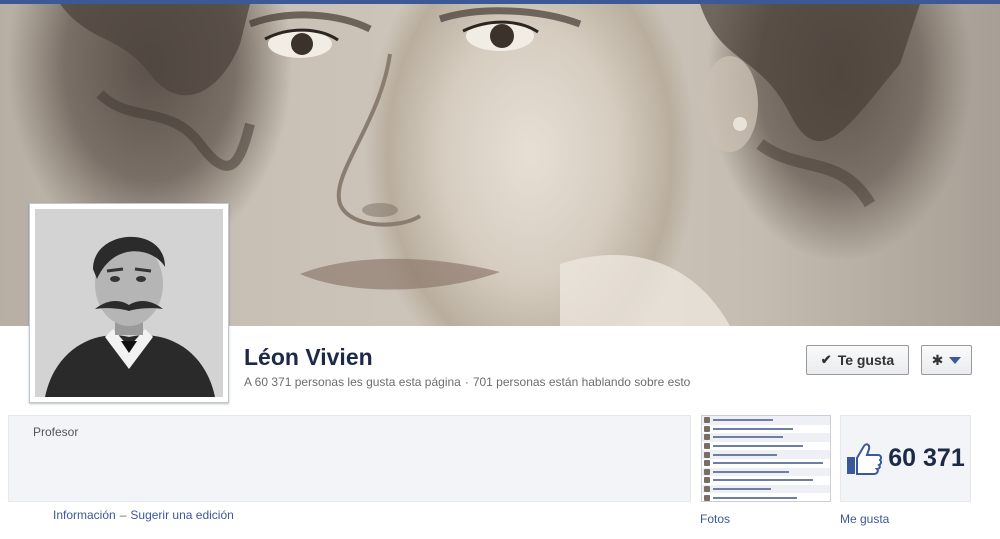 The height and width of the screenshot is (539, 1000). I want to click on likes-count: 60 371, so click(926, 458).